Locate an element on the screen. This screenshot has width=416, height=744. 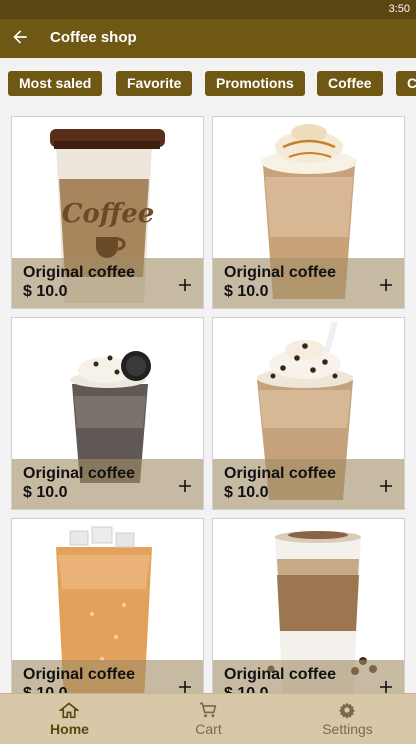
app-bar: Coffee shop is located at coordinates (208, 38).